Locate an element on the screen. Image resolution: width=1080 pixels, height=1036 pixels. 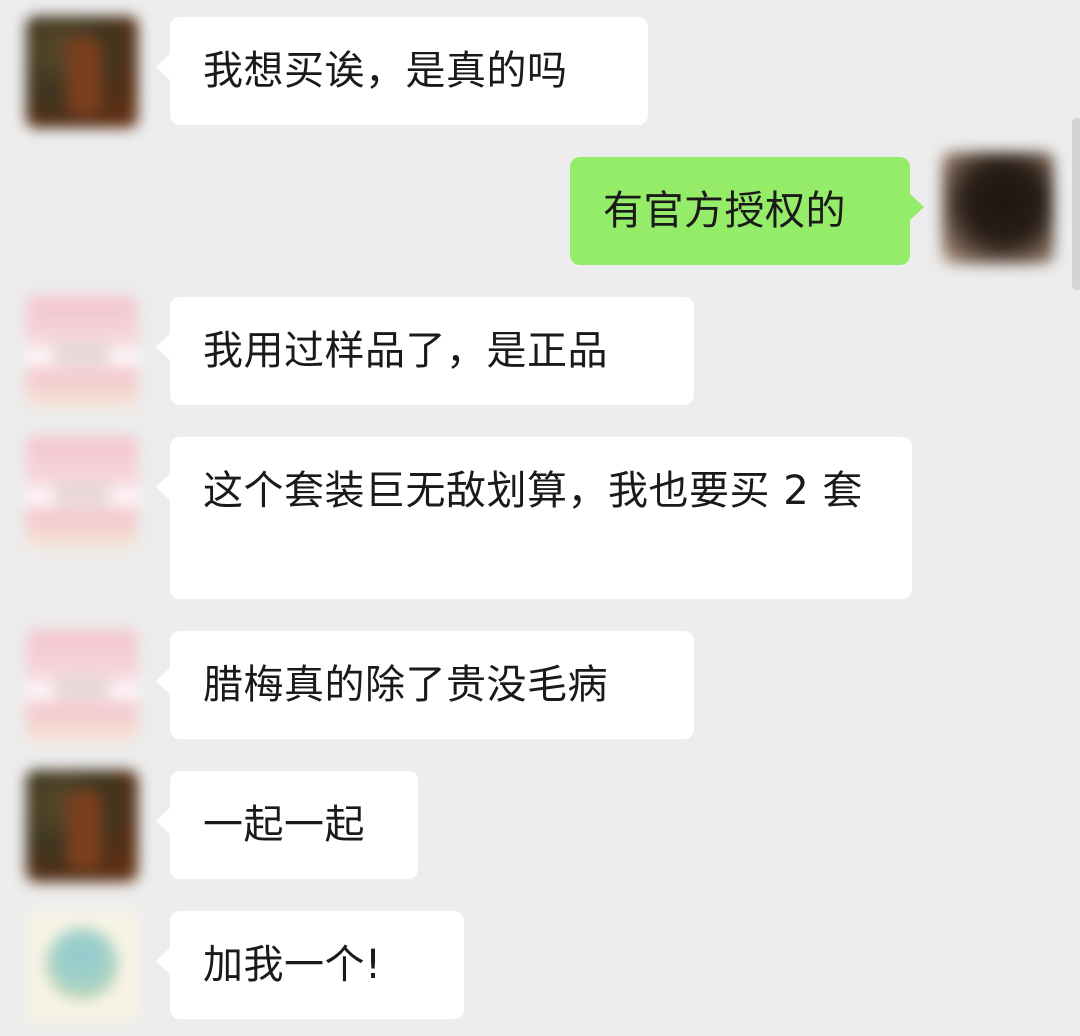
message-bubble-outgoing: 有官方授权的 is located at coordinates (747, 211).